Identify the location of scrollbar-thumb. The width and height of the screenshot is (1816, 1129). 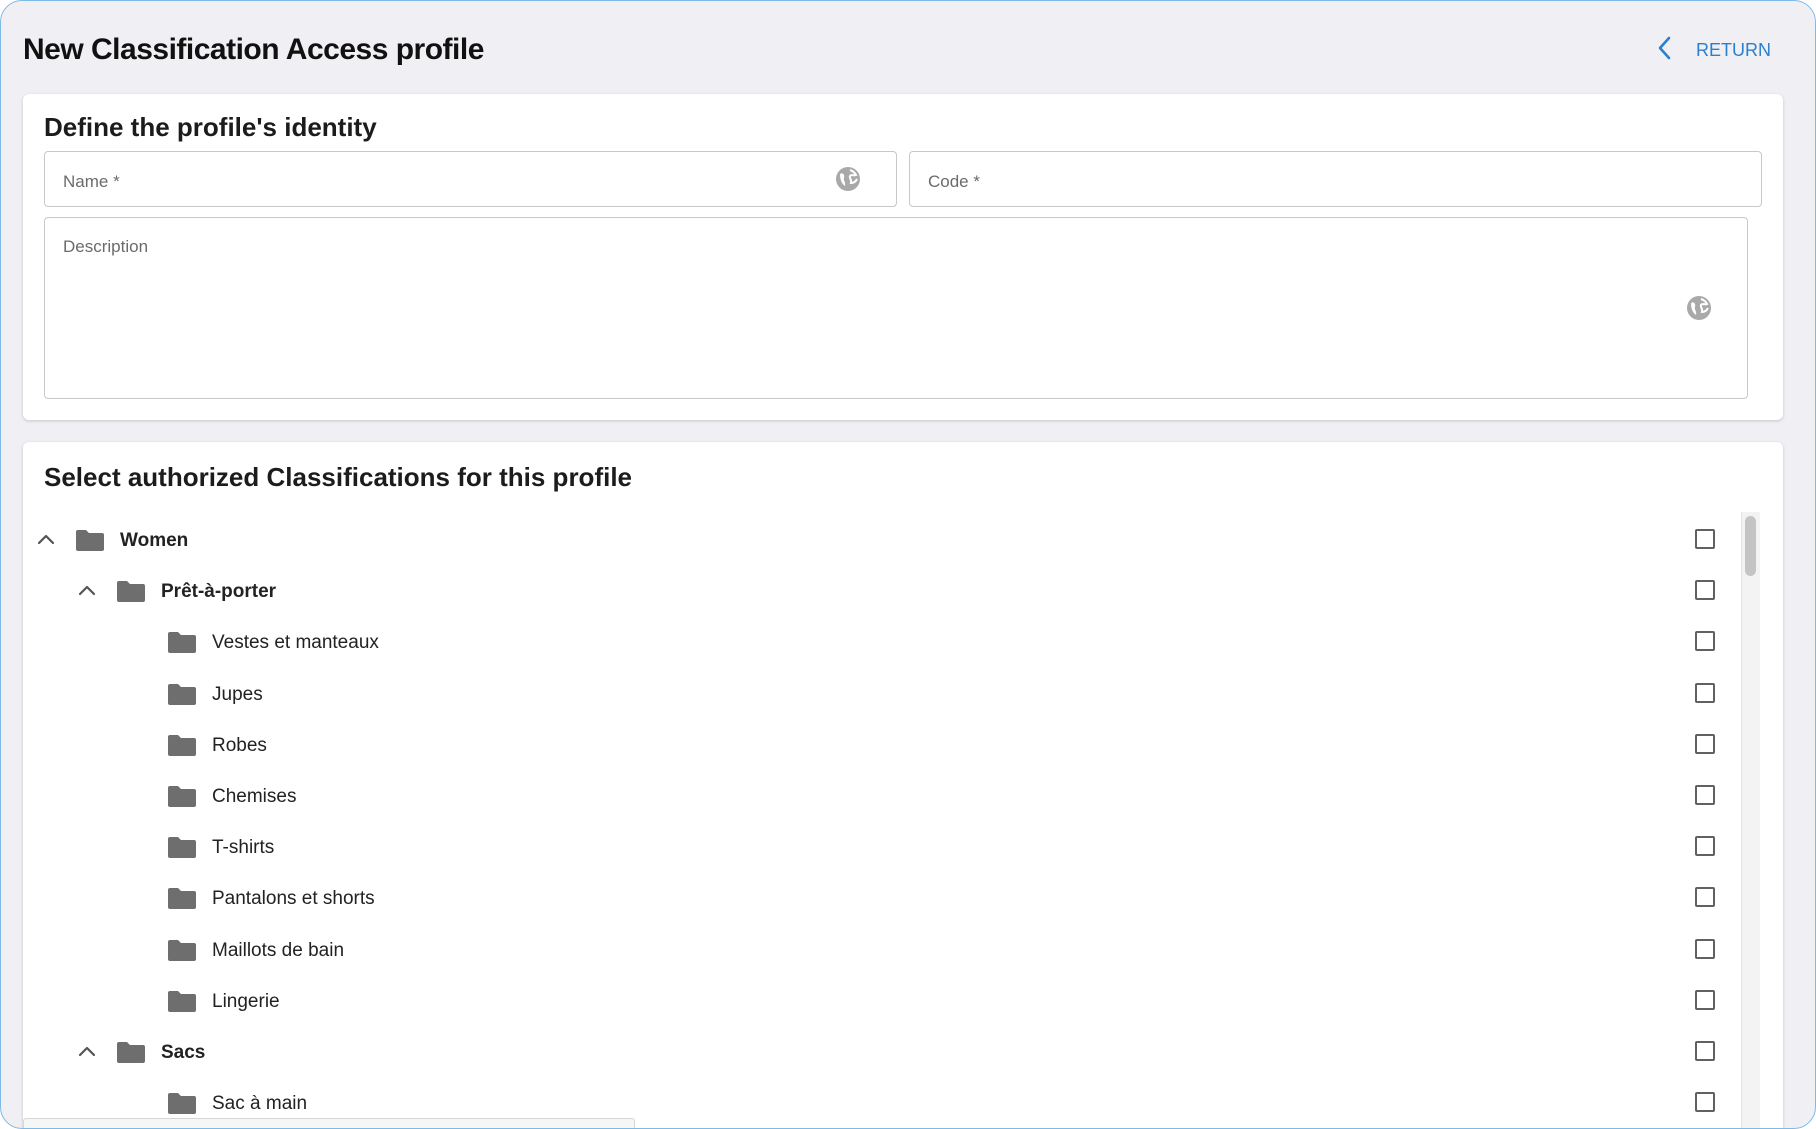
(1750, 546).